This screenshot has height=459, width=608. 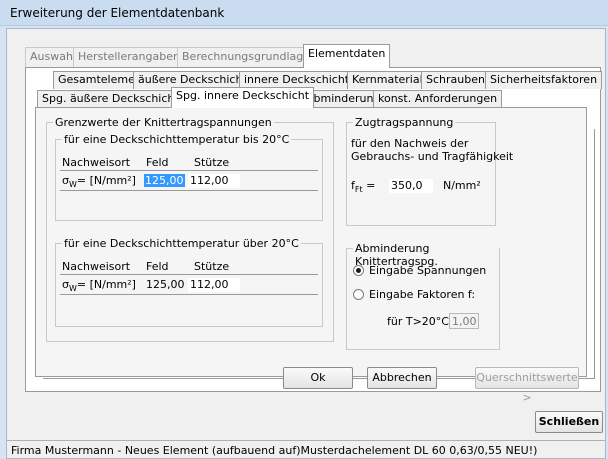 What do you see at coordinates (544, 80) in the screenshot?
I see `tab-sicherheitsfaktoren: Sicherheitsfaktoren` at bounding box center [544, 80].